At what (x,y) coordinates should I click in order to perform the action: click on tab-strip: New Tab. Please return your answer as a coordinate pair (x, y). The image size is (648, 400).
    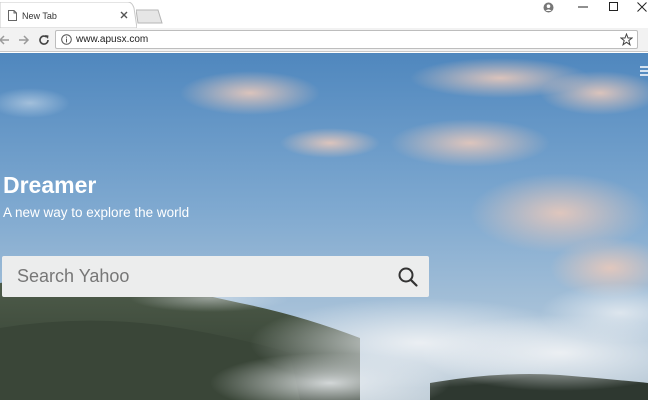
    Looking at the image, I should click on (324, 14).